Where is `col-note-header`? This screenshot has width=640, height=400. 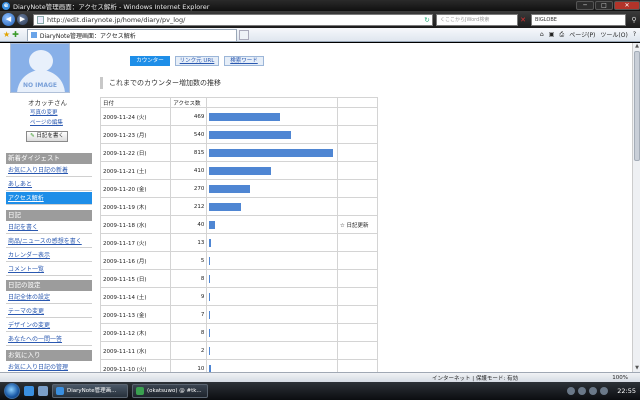
col-note-header is located at coordinates (357, 102).